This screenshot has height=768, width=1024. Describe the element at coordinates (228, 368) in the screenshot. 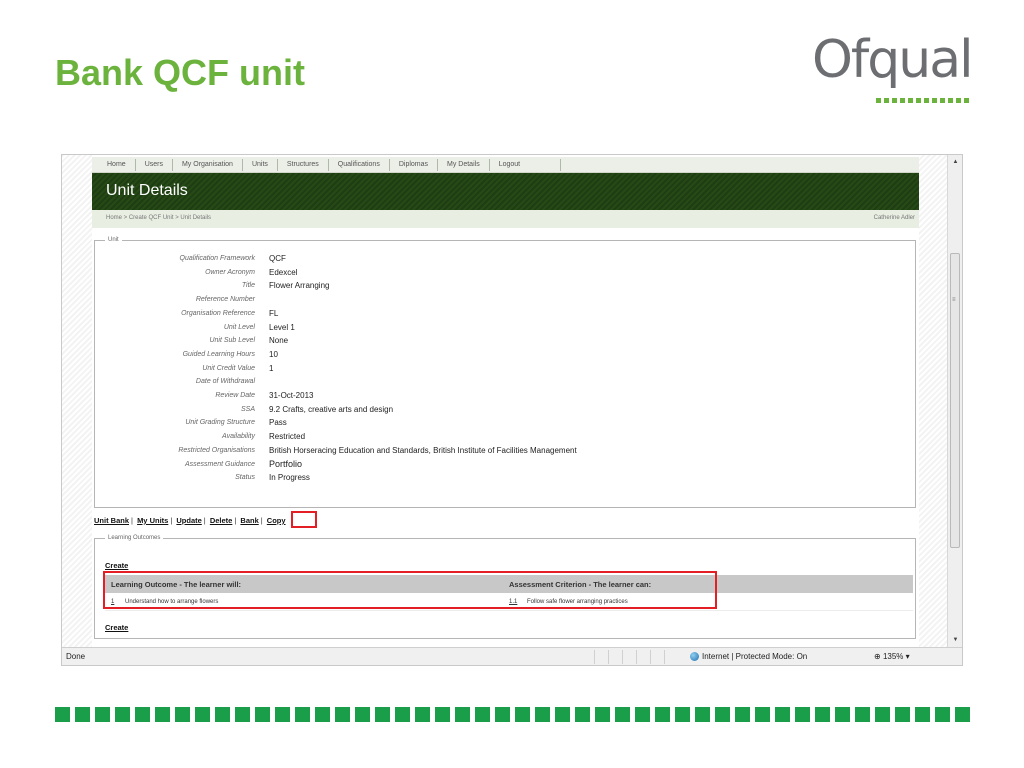

I see `field-label: Unit Credit Value` at that location.